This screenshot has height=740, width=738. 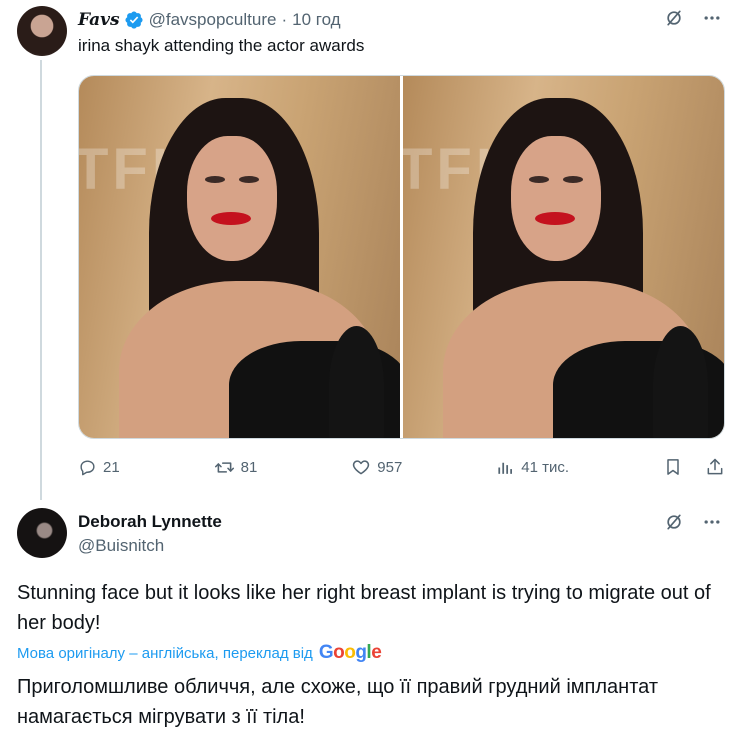 I want to click on tweet-secondary-actions, so click(x=694, y=467).